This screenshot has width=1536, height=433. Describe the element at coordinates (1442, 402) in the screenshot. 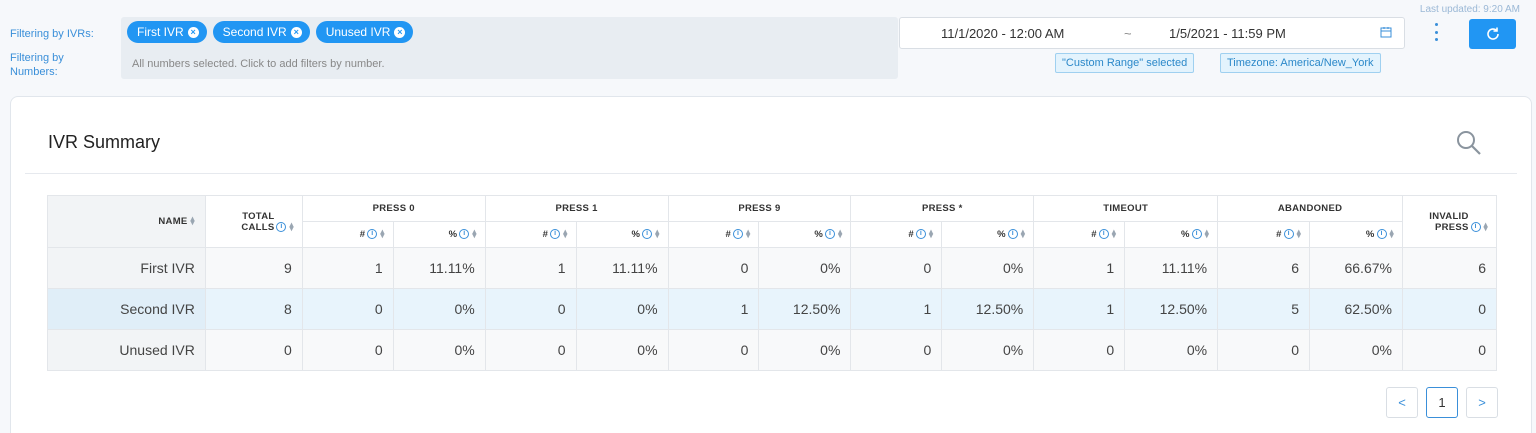

I see `page-button: 1` at that location.